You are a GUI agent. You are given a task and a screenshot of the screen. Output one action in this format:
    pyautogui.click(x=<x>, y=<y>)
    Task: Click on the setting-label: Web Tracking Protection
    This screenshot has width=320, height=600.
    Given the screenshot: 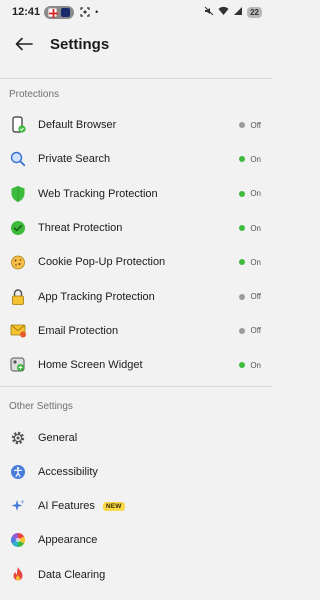 What is the action you would take?
    pyautogui.click(x=98, y=193)
    